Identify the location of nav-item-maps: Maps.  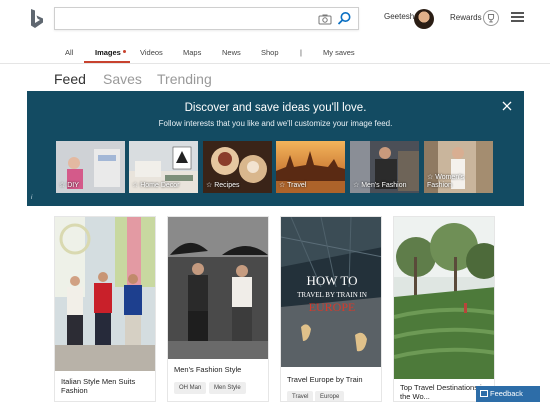
(192, 52).